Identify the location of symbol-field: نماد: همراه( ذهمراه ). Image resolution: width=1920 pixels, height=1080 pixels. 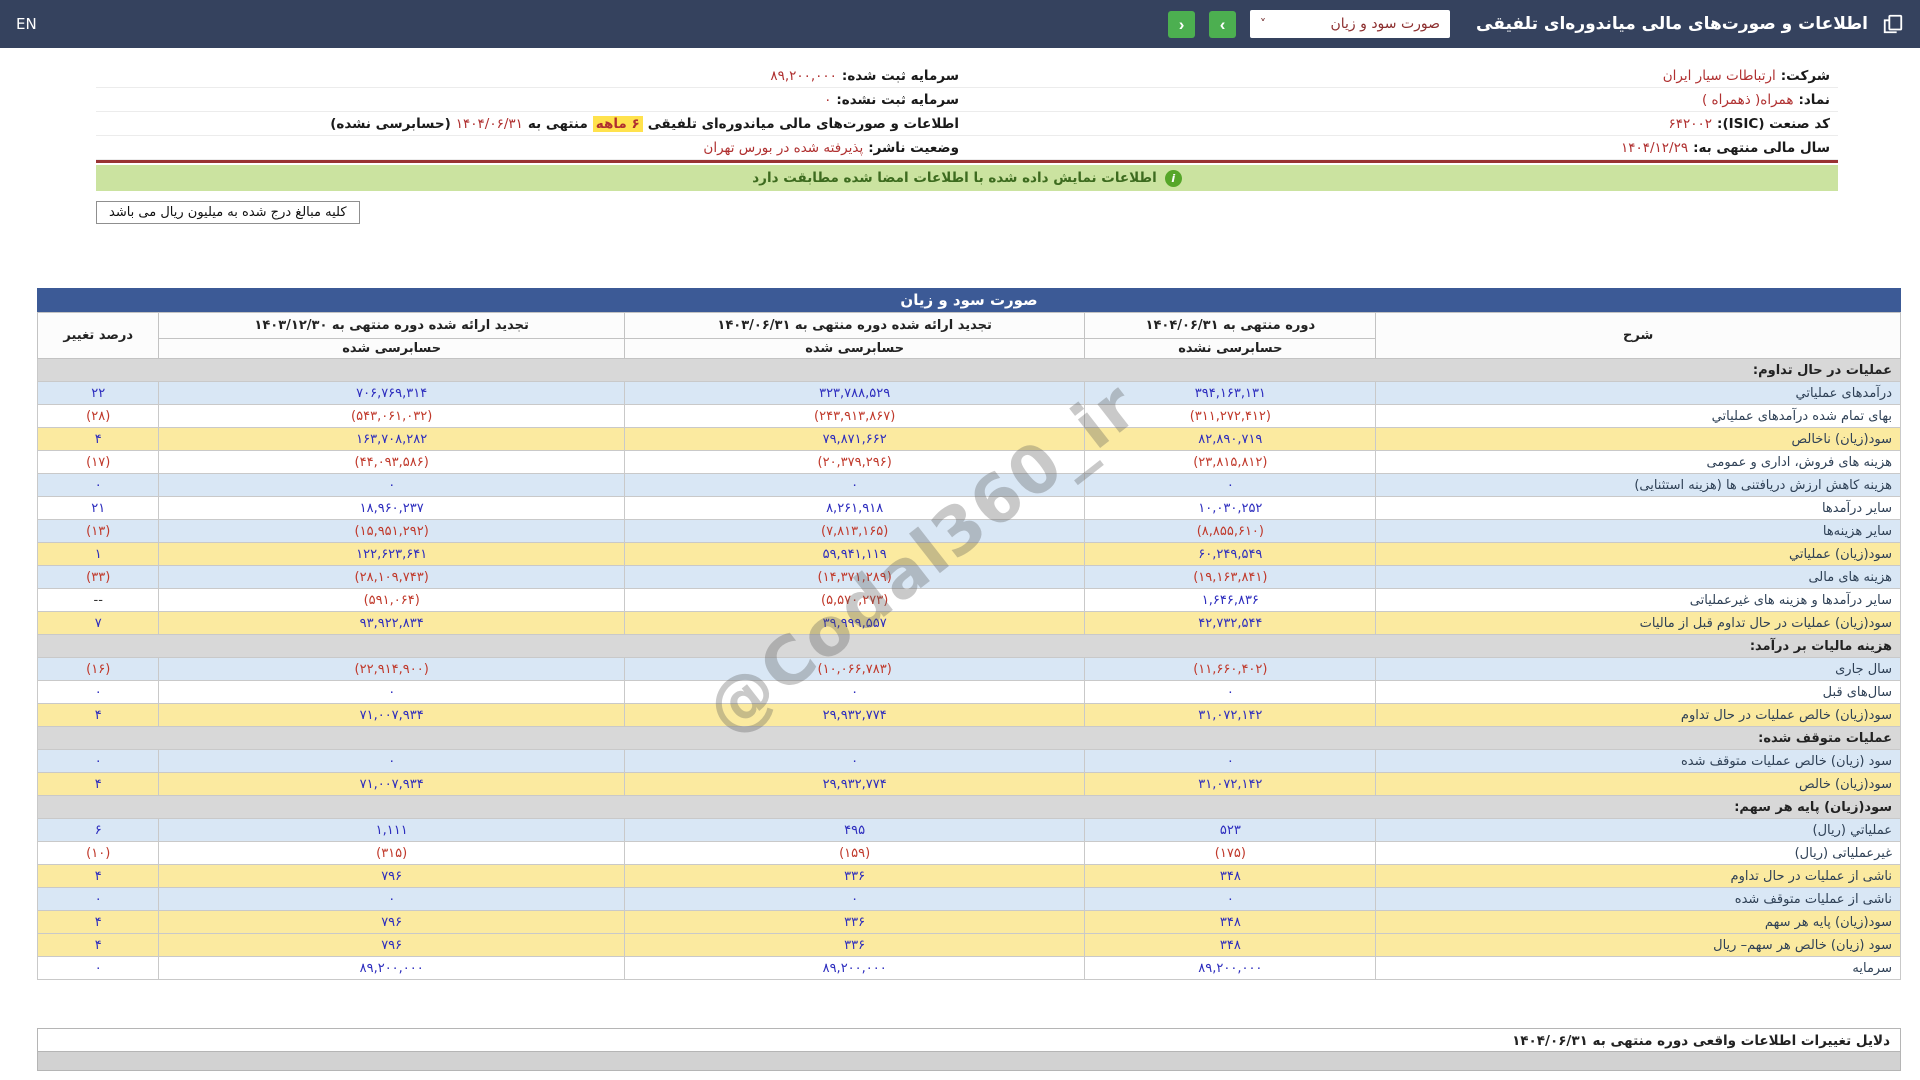
(1402, 100).